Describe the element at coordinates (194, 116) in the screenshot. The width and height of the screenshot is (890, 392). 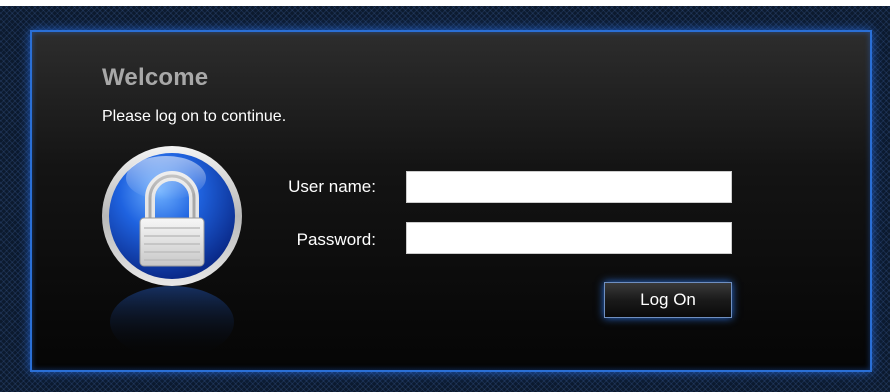
I see `logon-instructions: Please log on to continue.` at that location.